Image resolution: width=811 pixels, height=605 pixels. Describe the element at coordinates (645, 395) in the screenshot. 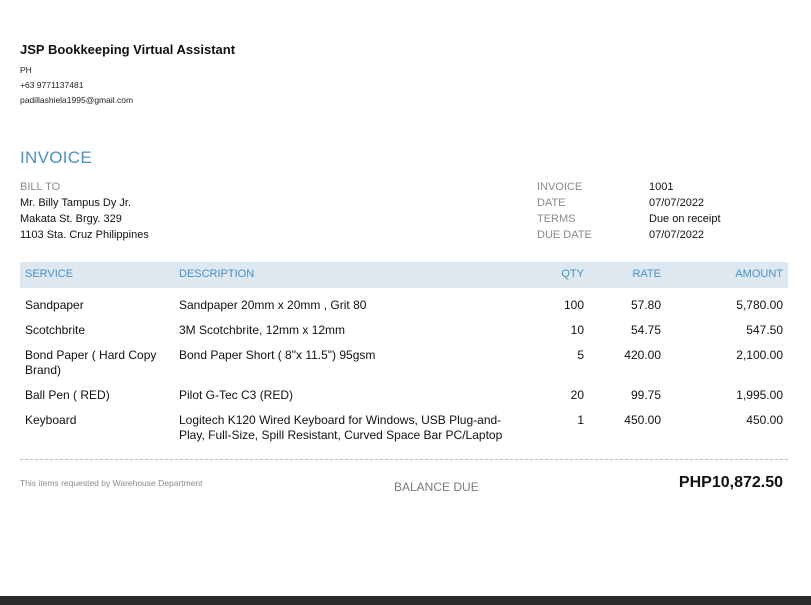

I see `cell-rate: 99.75` at that location.